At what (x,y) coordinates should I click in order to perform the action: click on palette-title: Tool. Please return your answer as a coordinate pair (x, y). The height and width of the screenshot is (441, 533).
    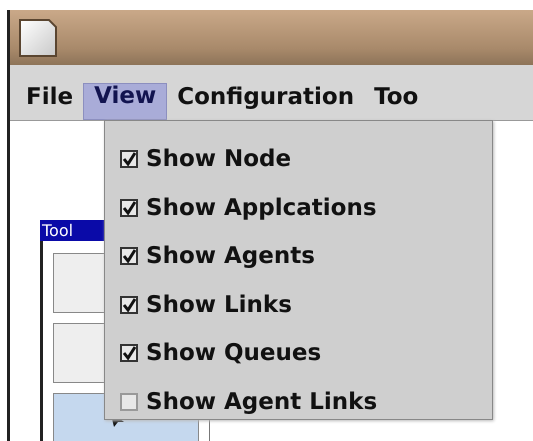
    Looking at the image, I should click on (72, 230).